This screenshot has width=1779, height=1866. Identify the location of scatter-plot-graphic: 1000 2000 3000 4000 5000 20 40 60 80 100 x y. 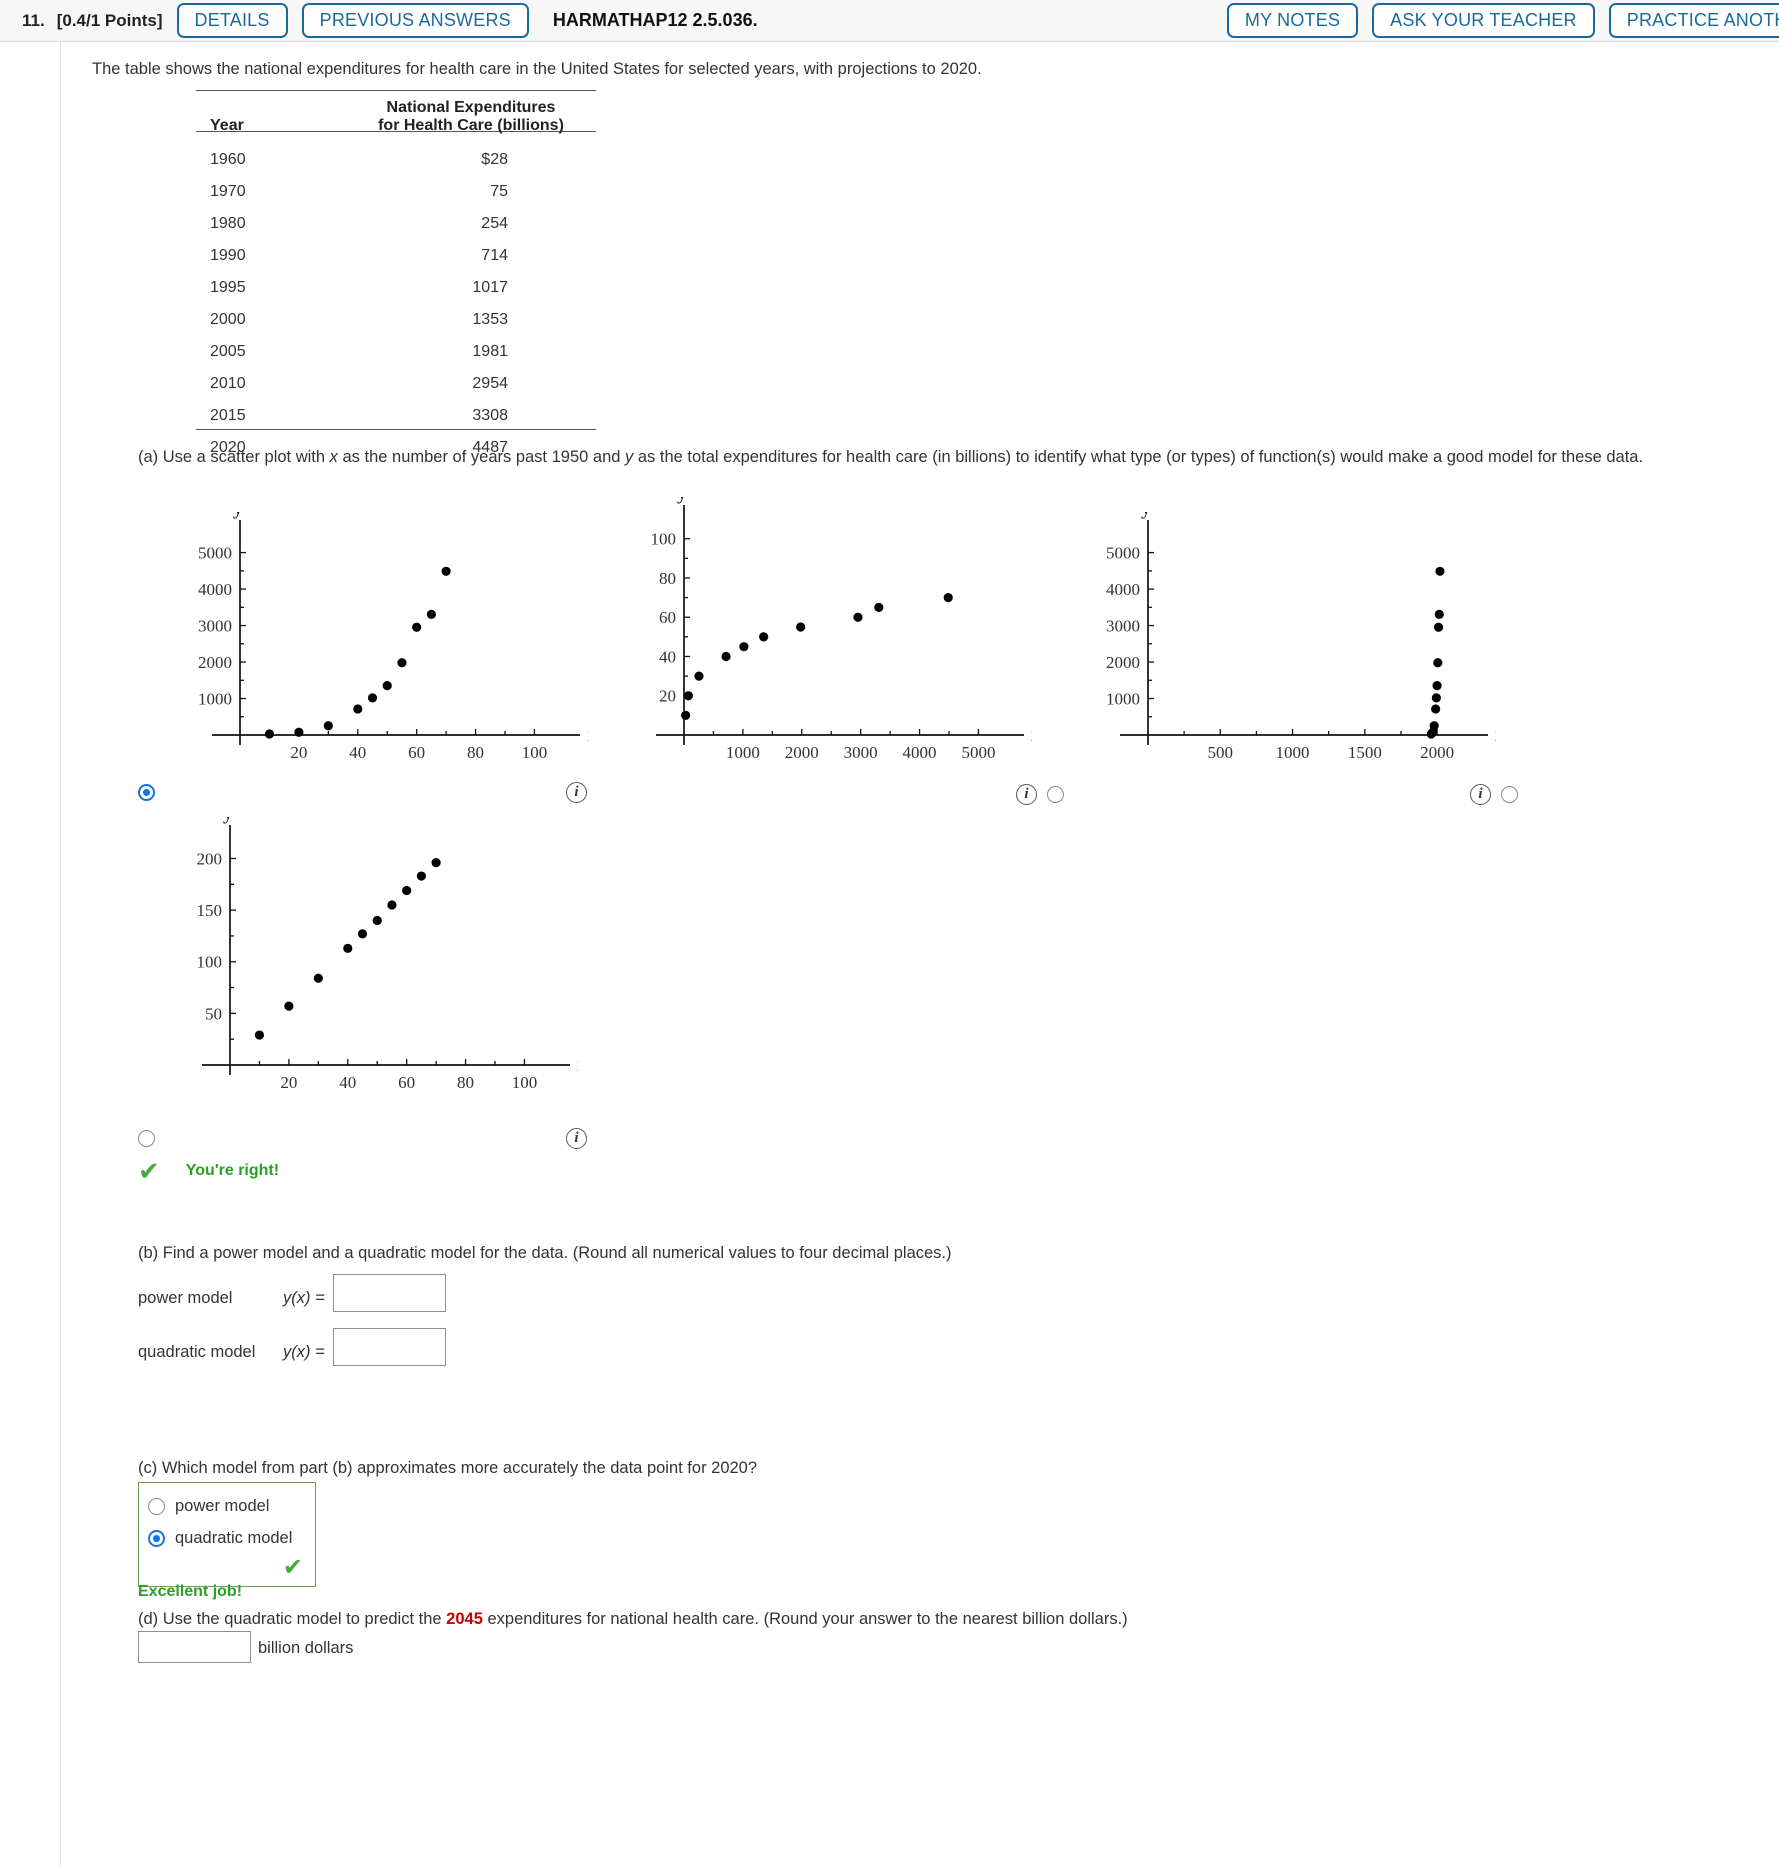
(842, 629).